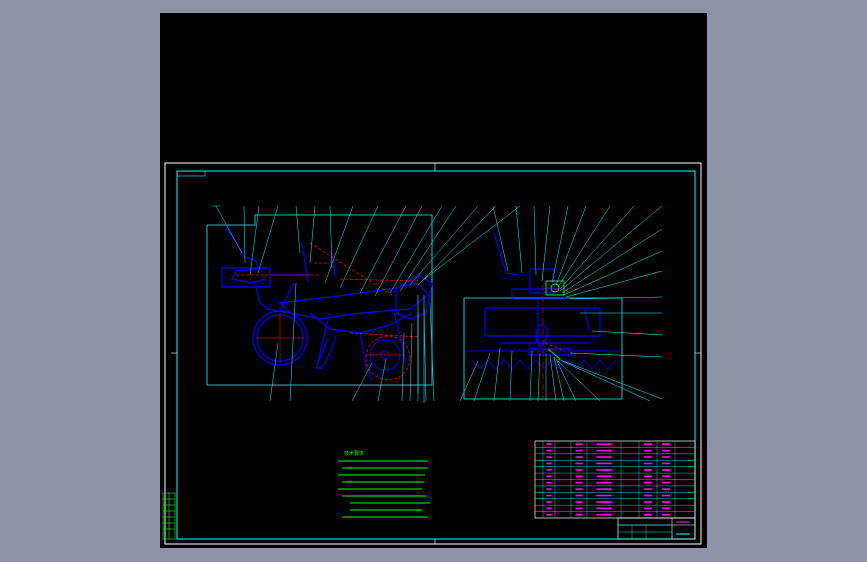 The image size is (867, 562). Describe the element at coordinates (656, 528) in the screenshot. I see `title-block` at that location.